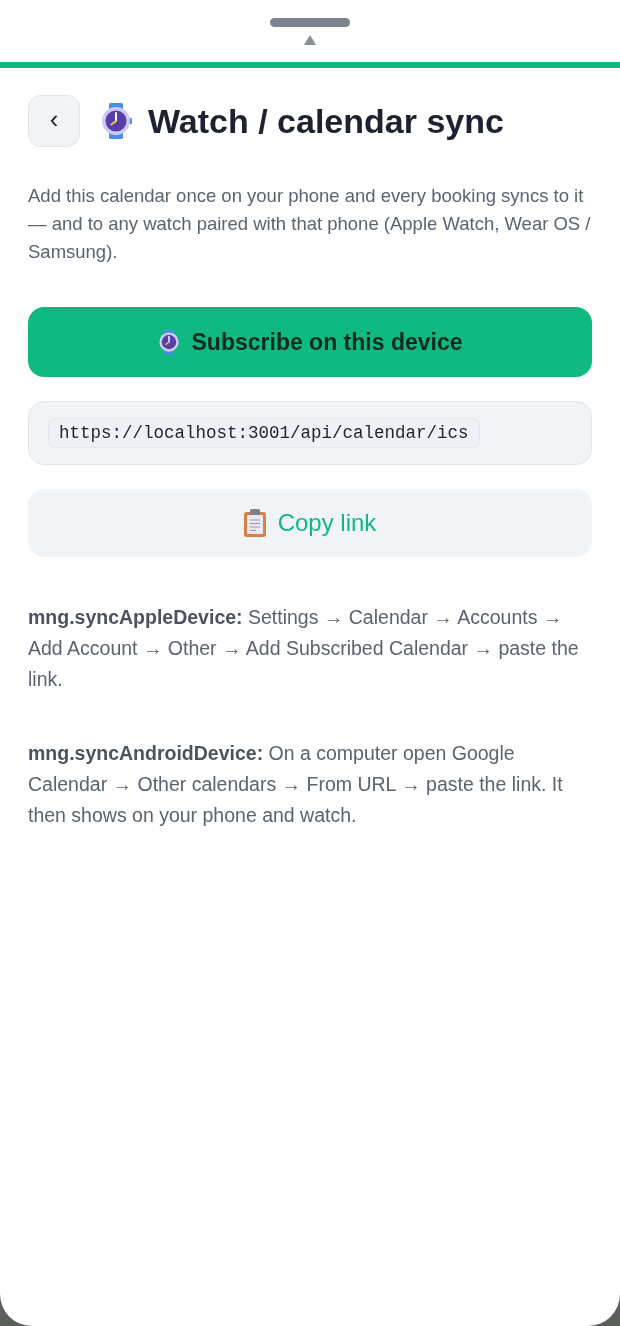  What do you see at coordinates (54, 121) in the screenshot?
I see `back-button: ‹` at bounding box center [54, 121].